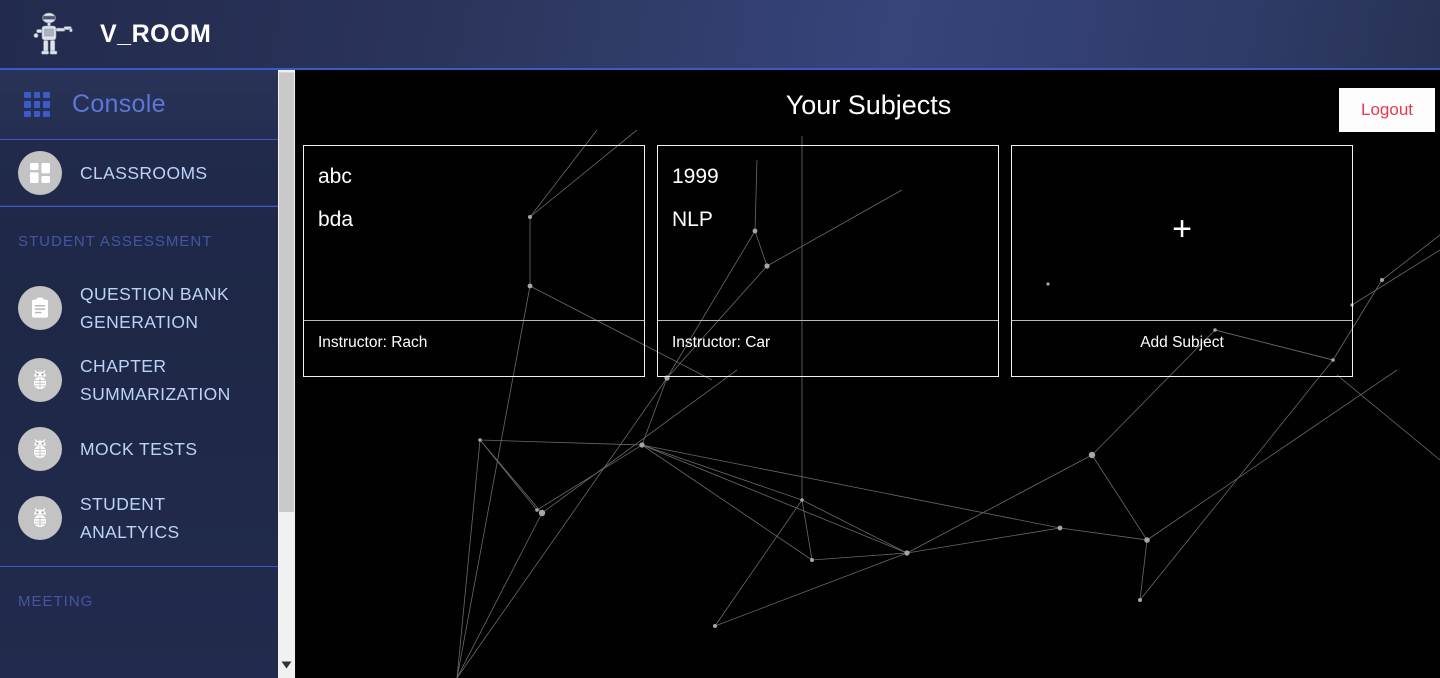  I want to click on add-subject-card: + Add Subject, so click(1182, 261).